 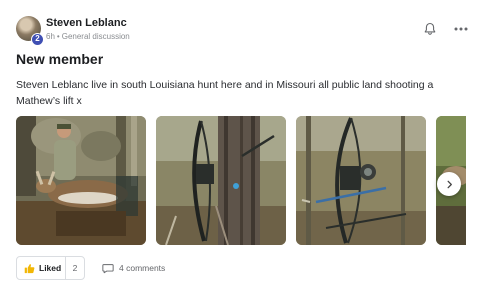 I want to click on comments-link: 4 comments, so click(x=133, y=268).